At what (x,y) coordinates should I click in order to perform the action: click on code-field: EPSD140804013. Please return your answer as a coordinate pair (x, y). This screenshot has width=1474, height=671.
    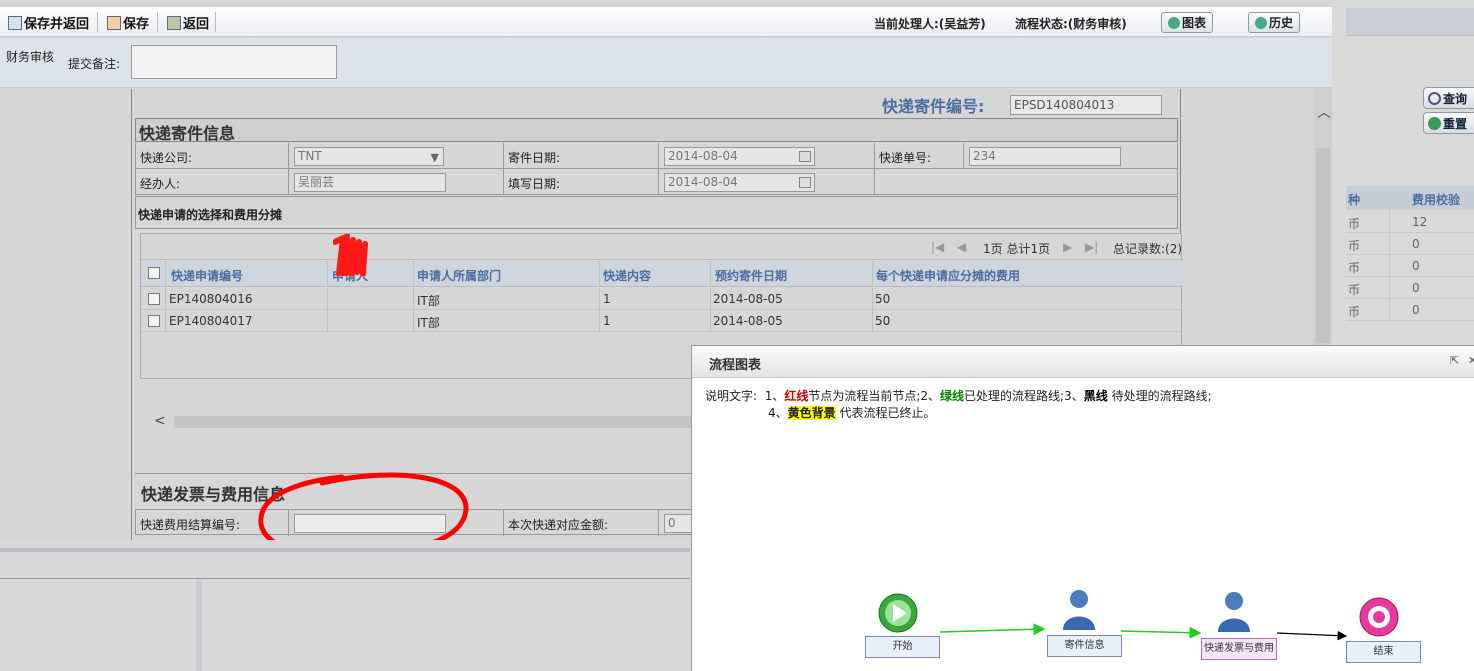
    Looking at the image, I should click on (1086, 105).